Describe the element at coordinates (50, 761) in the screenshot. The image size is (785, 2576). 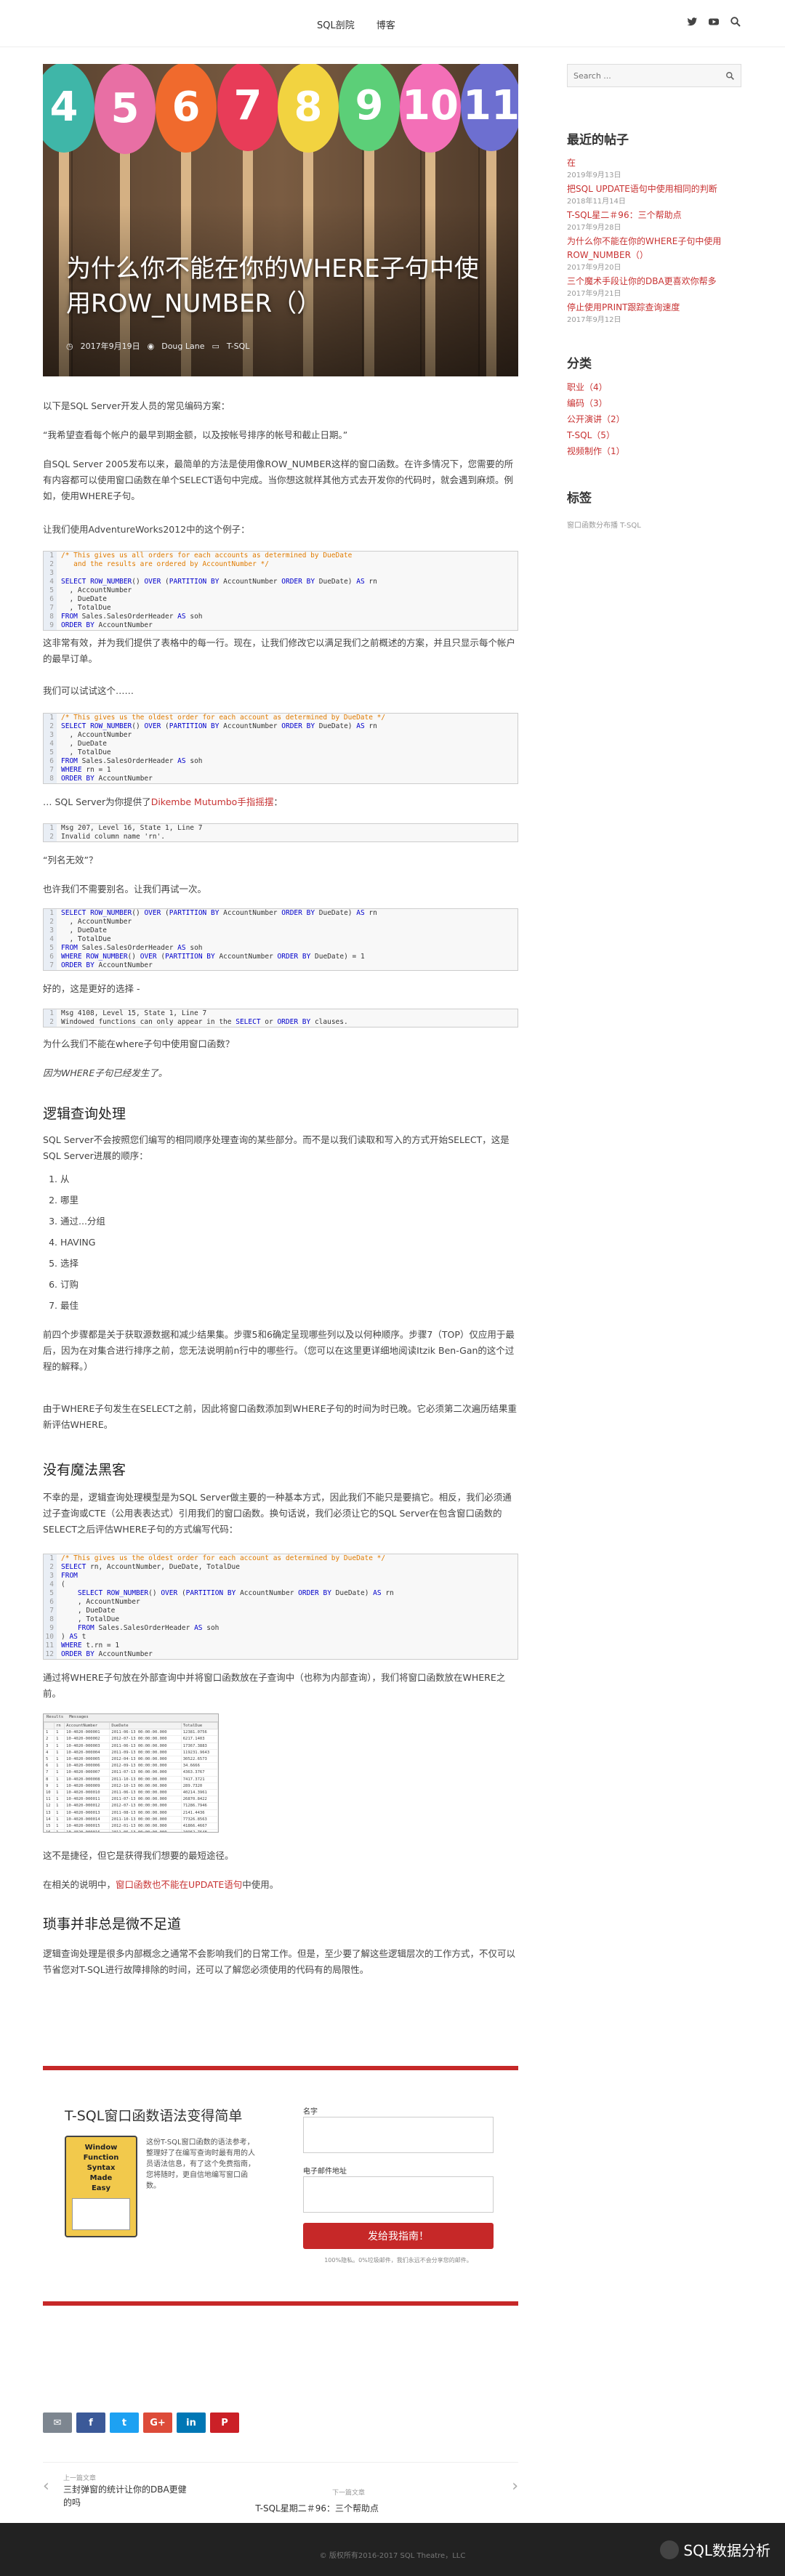
I see `line-number: 6` at that location.